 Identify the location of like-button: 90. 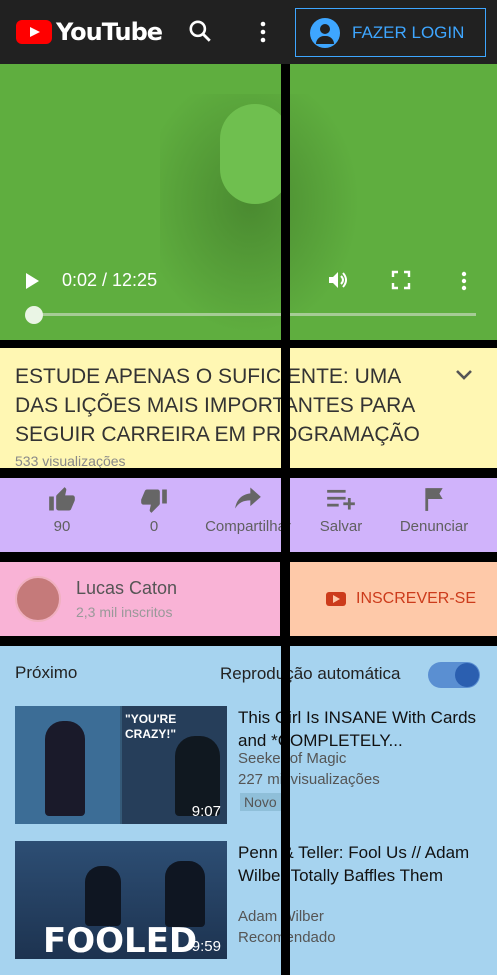
(62, 510).